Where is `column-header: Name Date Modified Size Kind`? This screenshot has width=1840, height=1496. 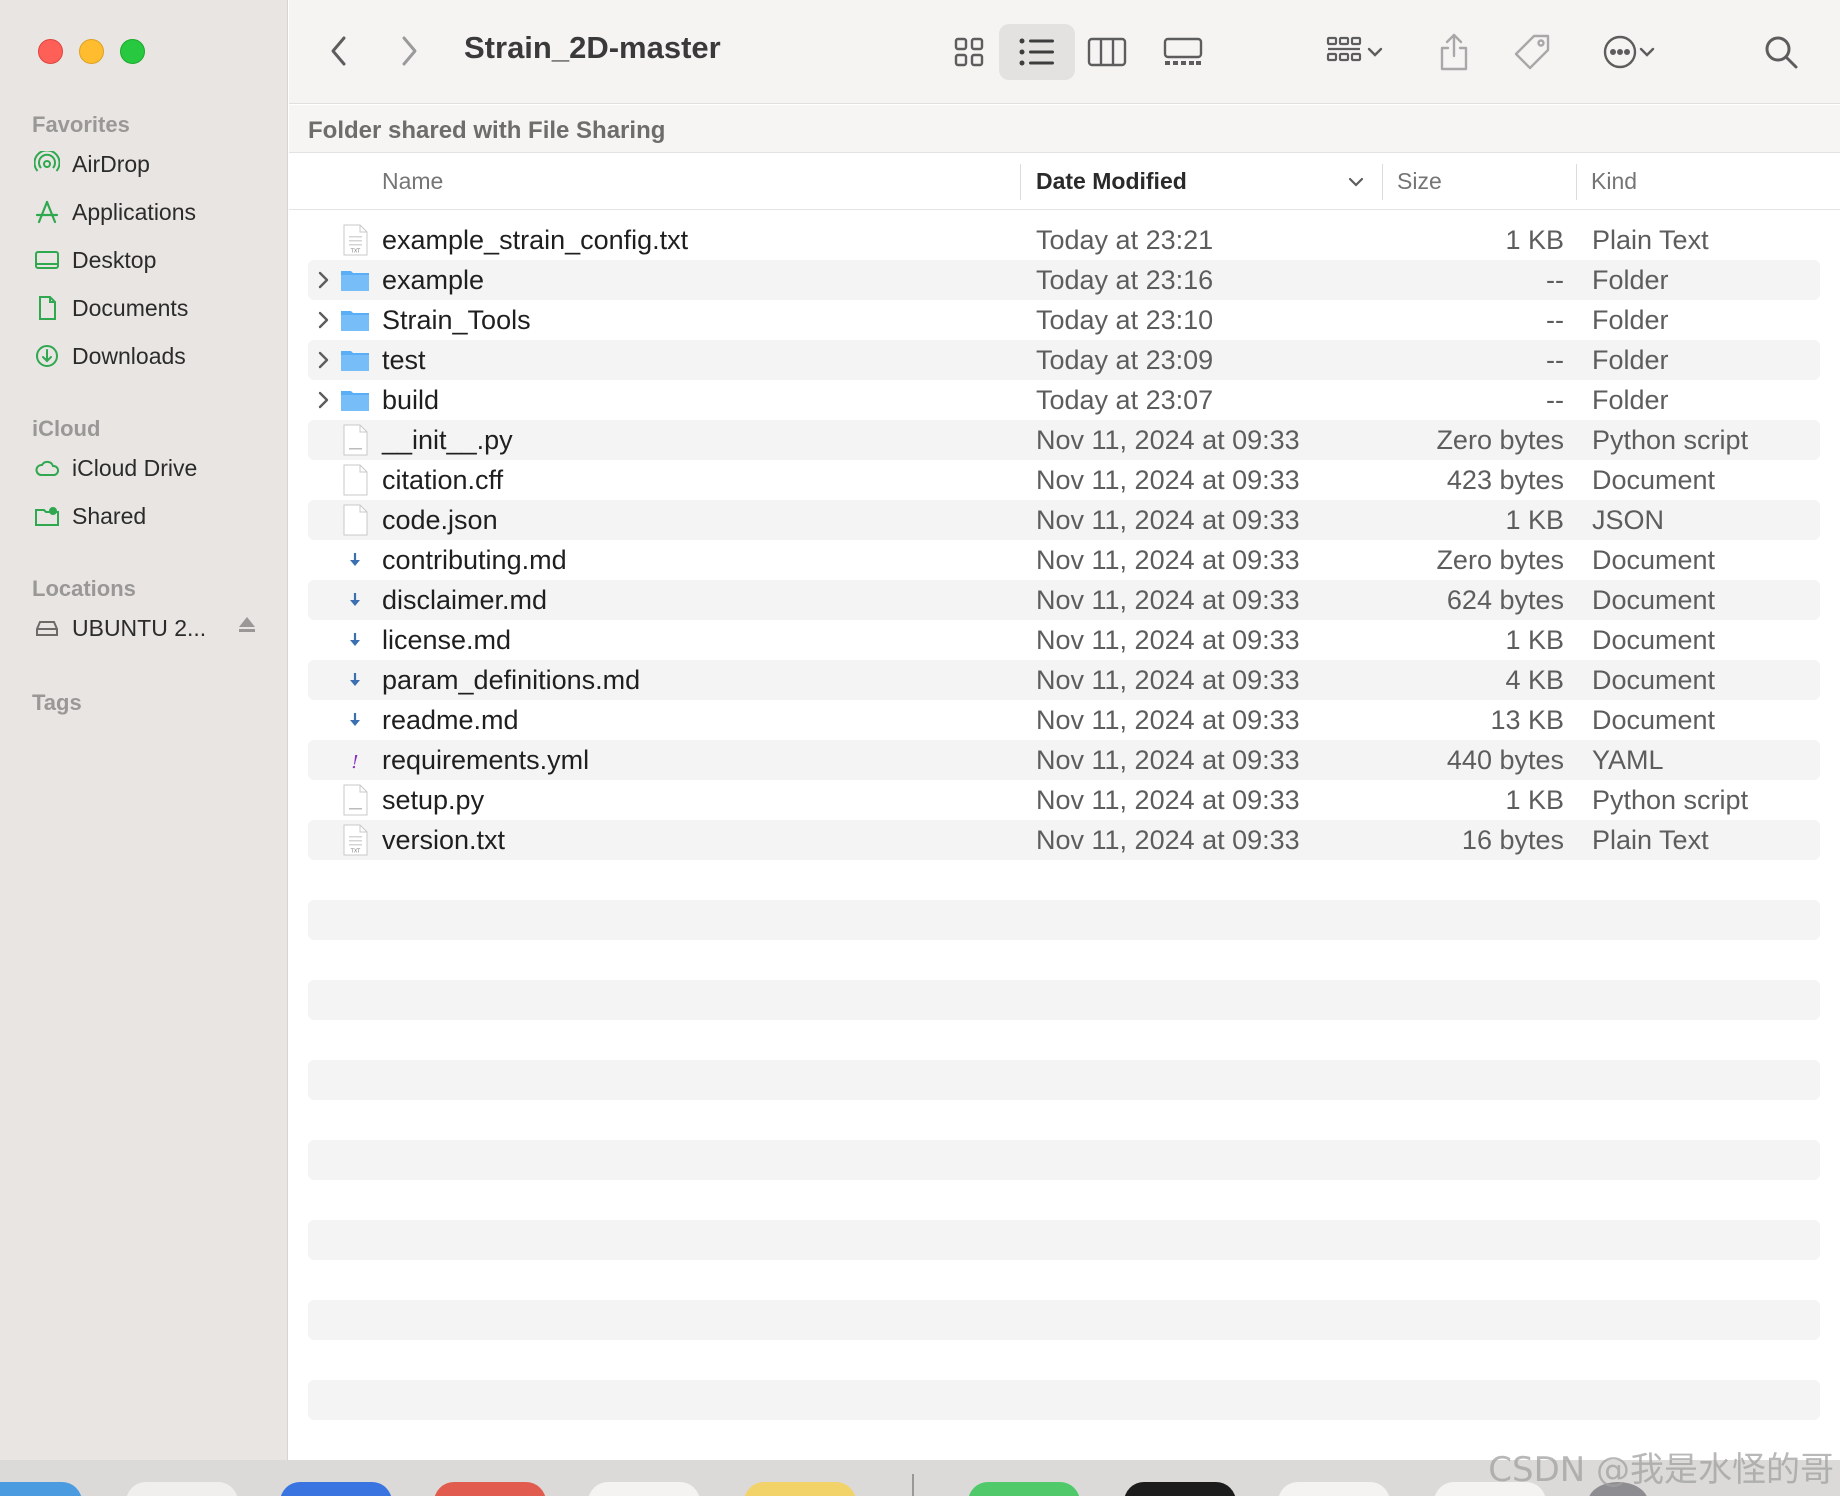
column-header: Name Date Modified Size Kind is located at coordinates (1064, 182).